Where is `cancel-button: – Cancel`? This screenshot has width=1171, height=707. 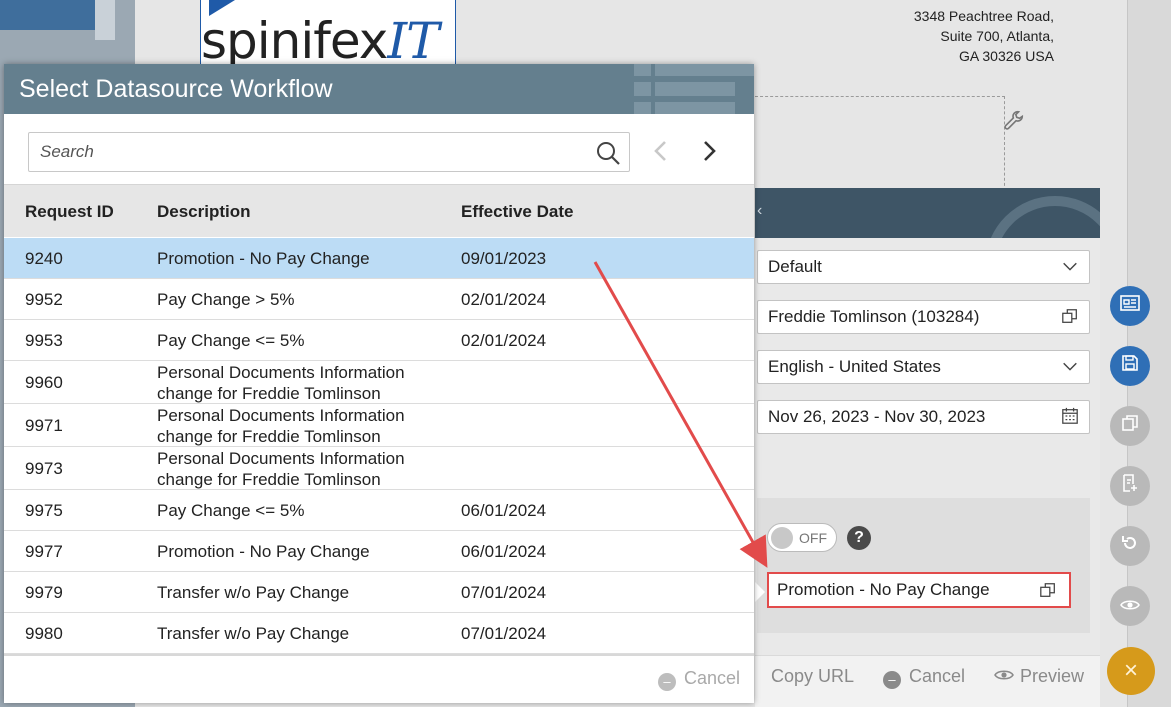 cancel-button: – Cancel is located at coordinates (698, 679).